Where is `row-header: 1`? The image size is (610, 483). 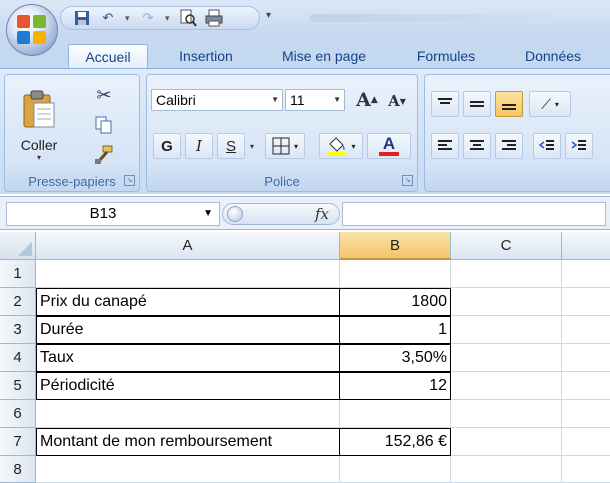
row-header: 1 is located at coordinates (18, 274).